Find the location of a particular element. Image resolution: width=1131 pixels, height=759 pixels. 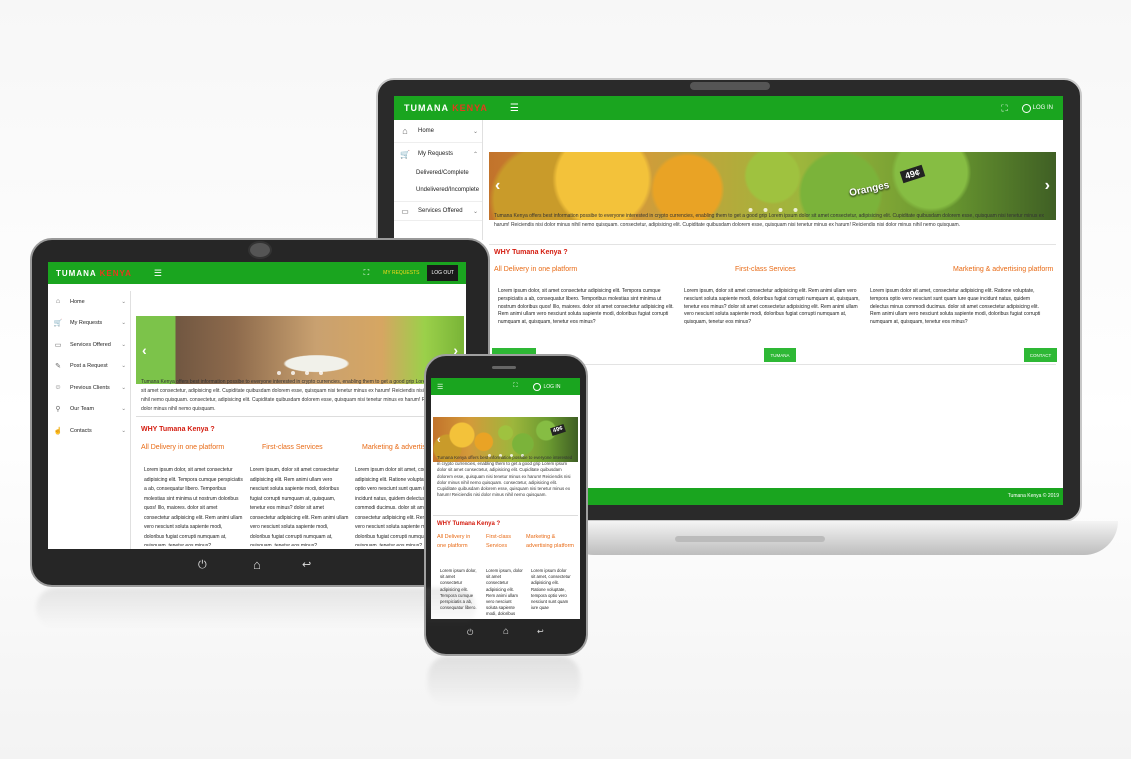

sidebar-item-contacts: ☝ Contacts ⌄ is located at coordinates (89, 431).